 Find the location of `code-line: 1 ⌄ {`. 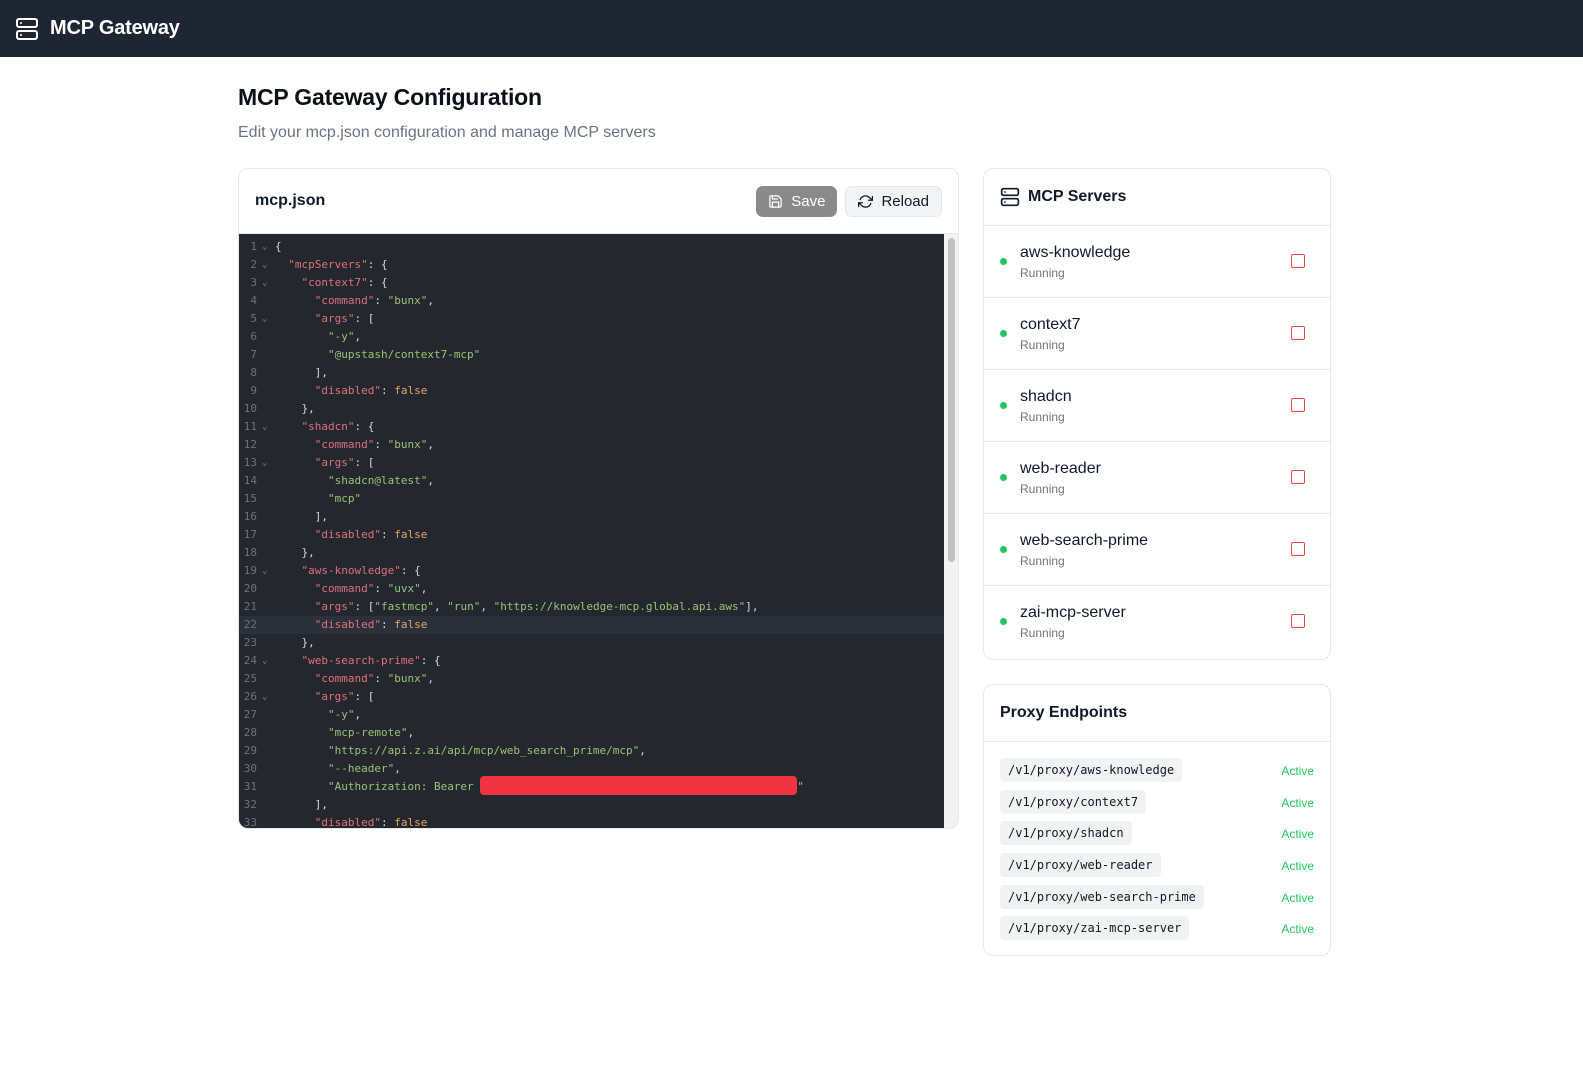

code-line: 1 ⌄ { is located at coordinates (591, 247).